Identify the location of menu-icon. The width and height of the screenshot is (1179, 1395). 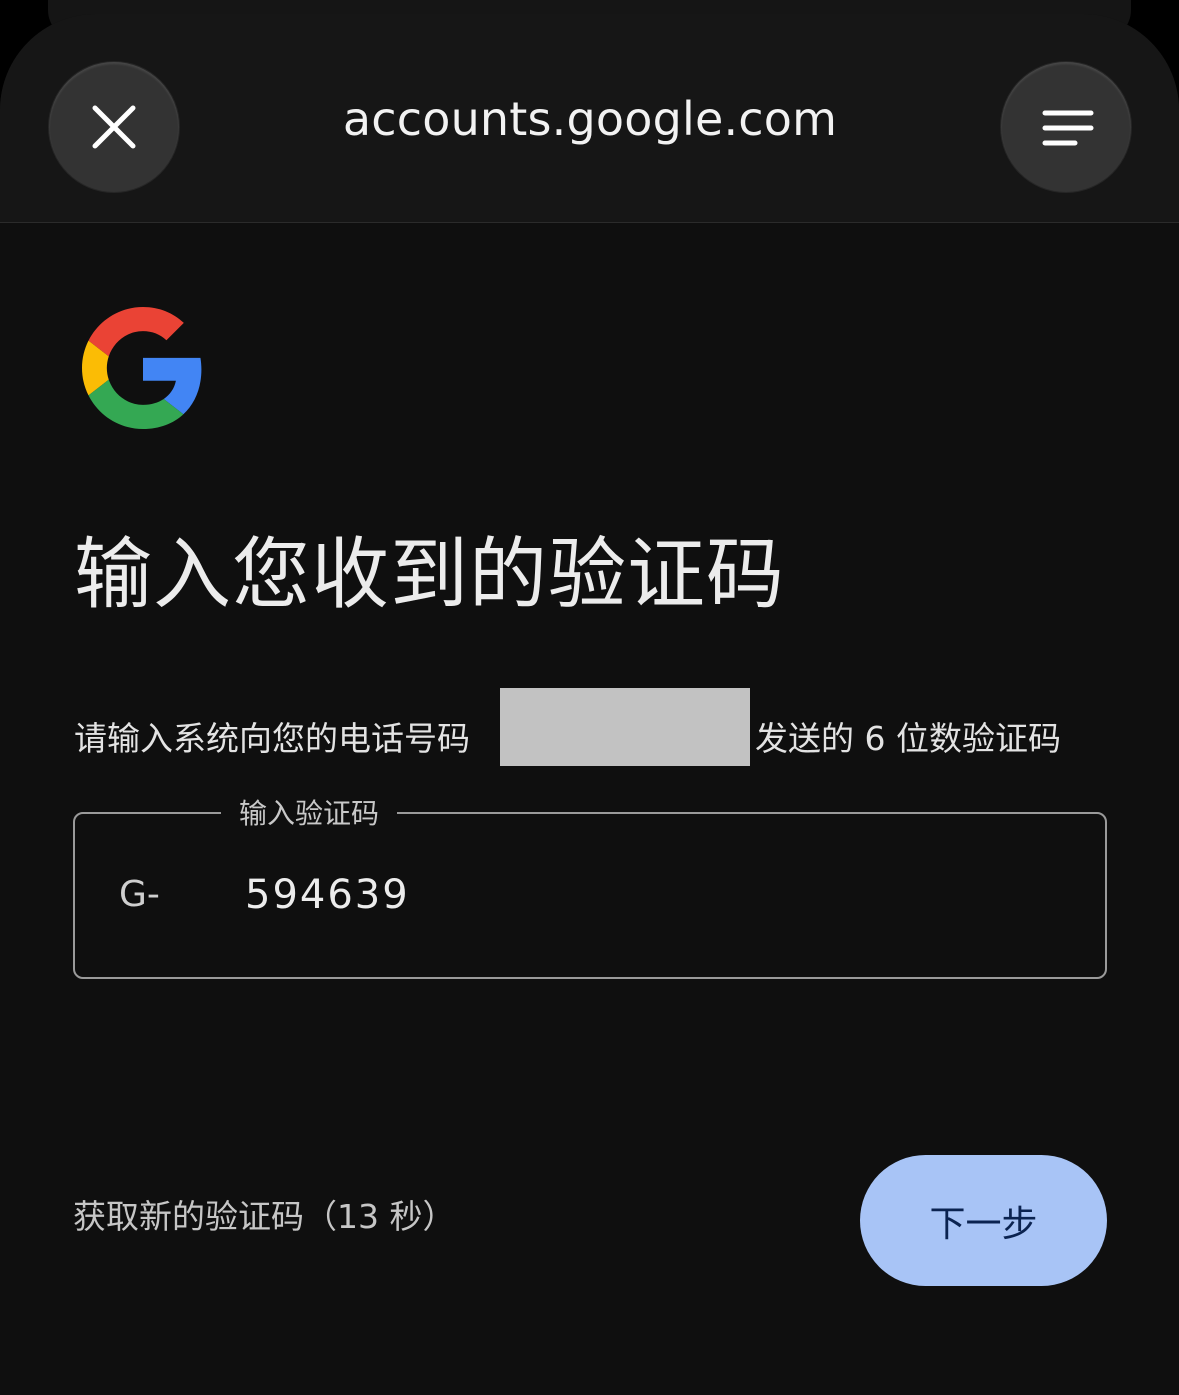
(1068, 128).